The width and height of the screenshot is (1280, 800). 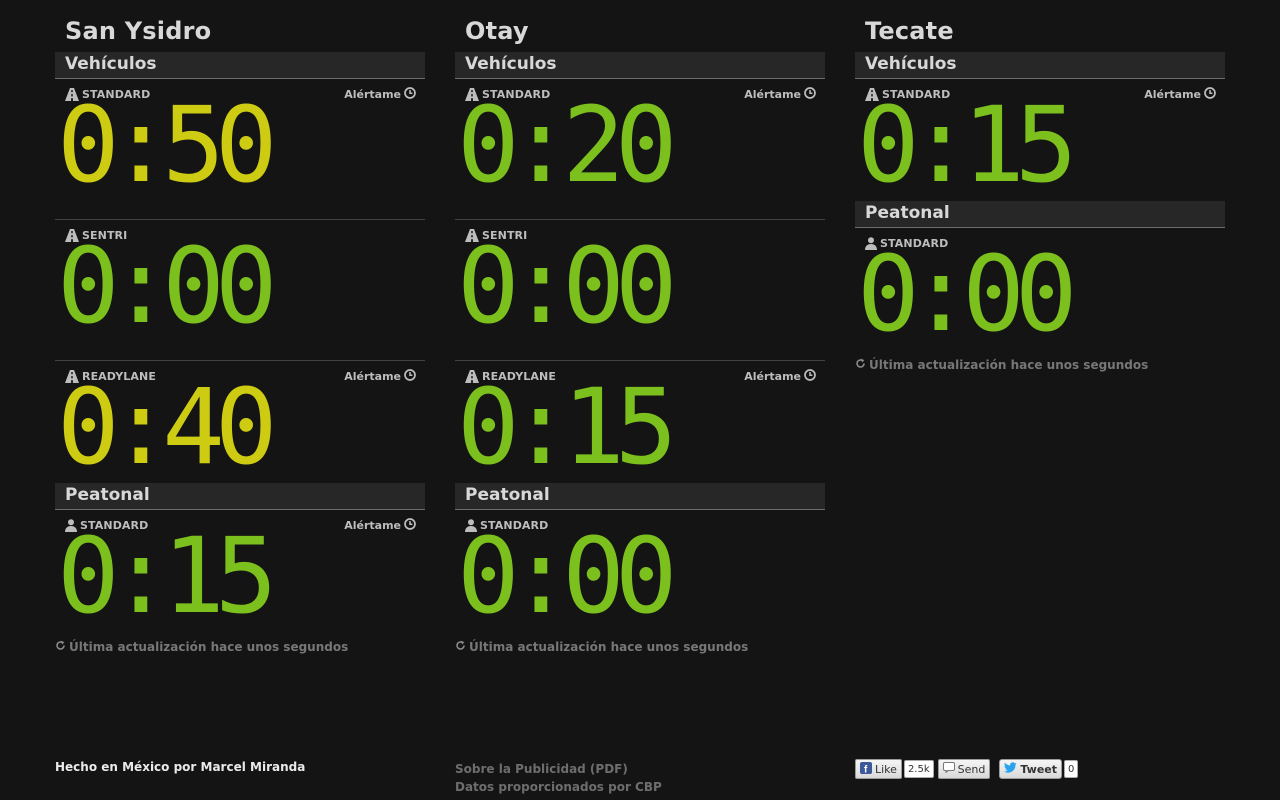 I want to click on send-icon, so click(x=948, y=769).